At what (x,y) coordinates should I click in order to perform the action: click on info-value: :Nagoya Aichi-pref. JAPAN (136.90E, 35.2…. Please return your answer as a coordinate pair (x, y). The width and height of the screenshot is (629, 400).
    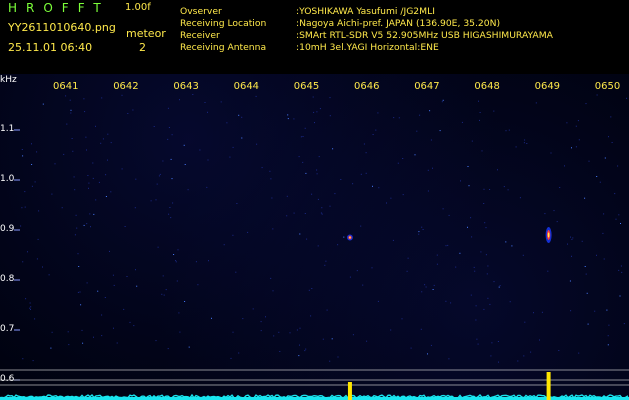
    Looking at the image, I should click on (398, 23).